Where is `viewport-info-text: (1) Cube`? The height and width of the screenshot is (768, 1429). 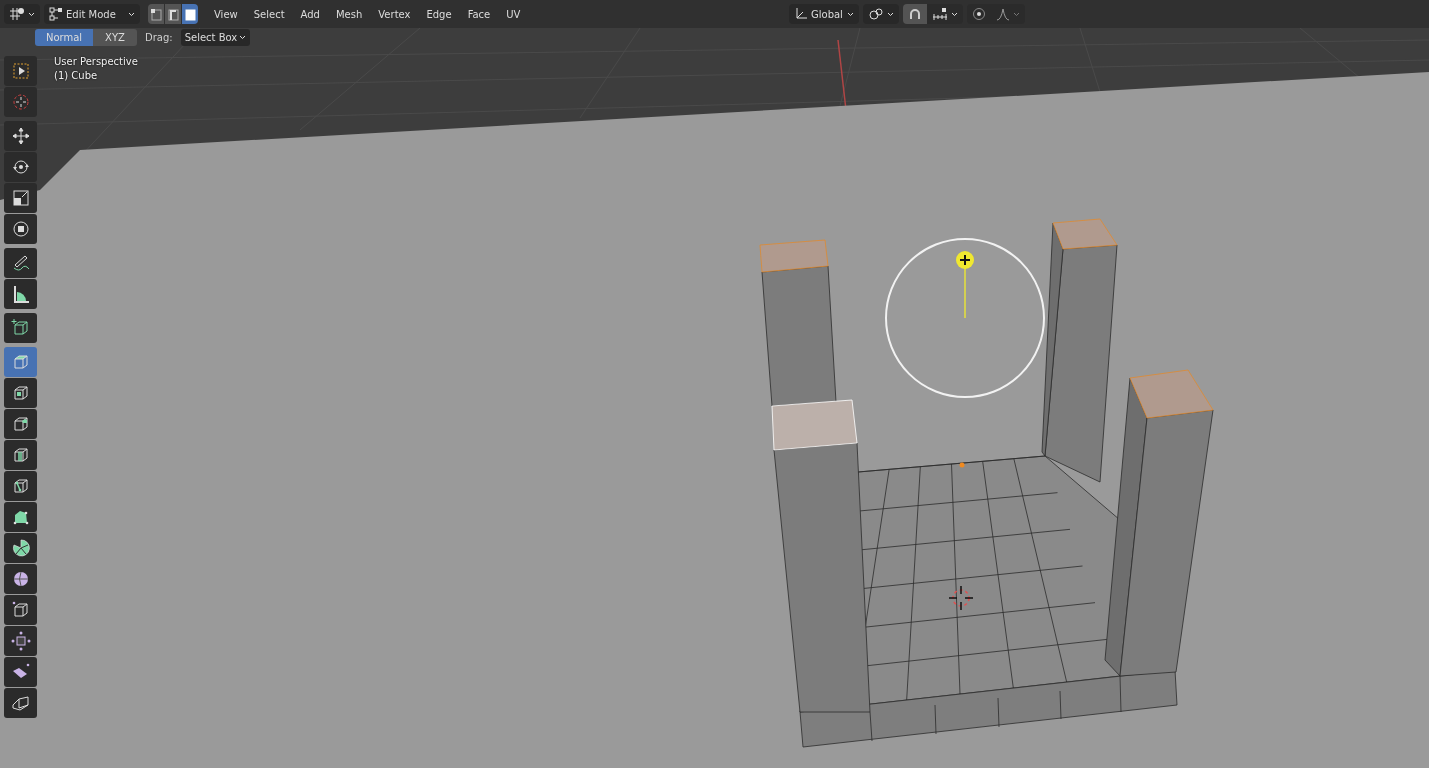
viewport-info-text: (1) Cube is located at coordinates (76, 75).